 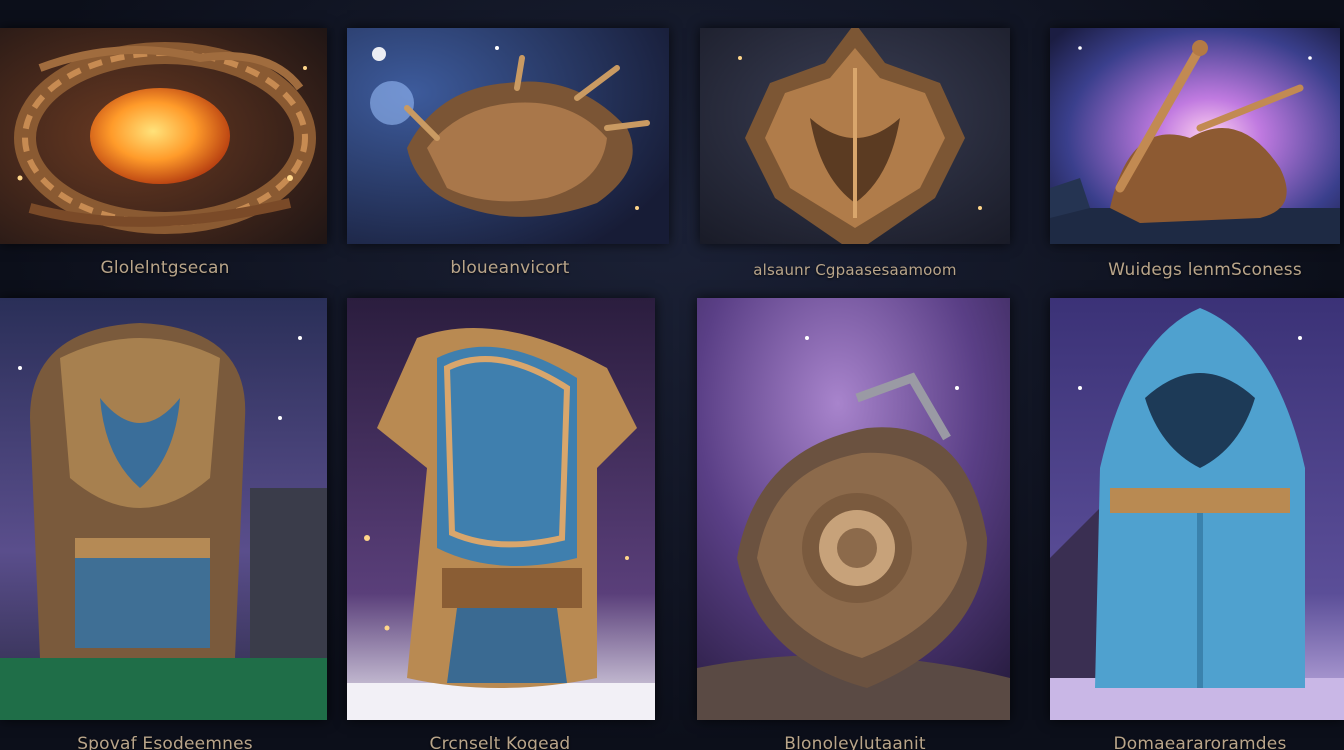 I want to click on caption-6: Crcnselt Kogead, so click(x=500, y=742).